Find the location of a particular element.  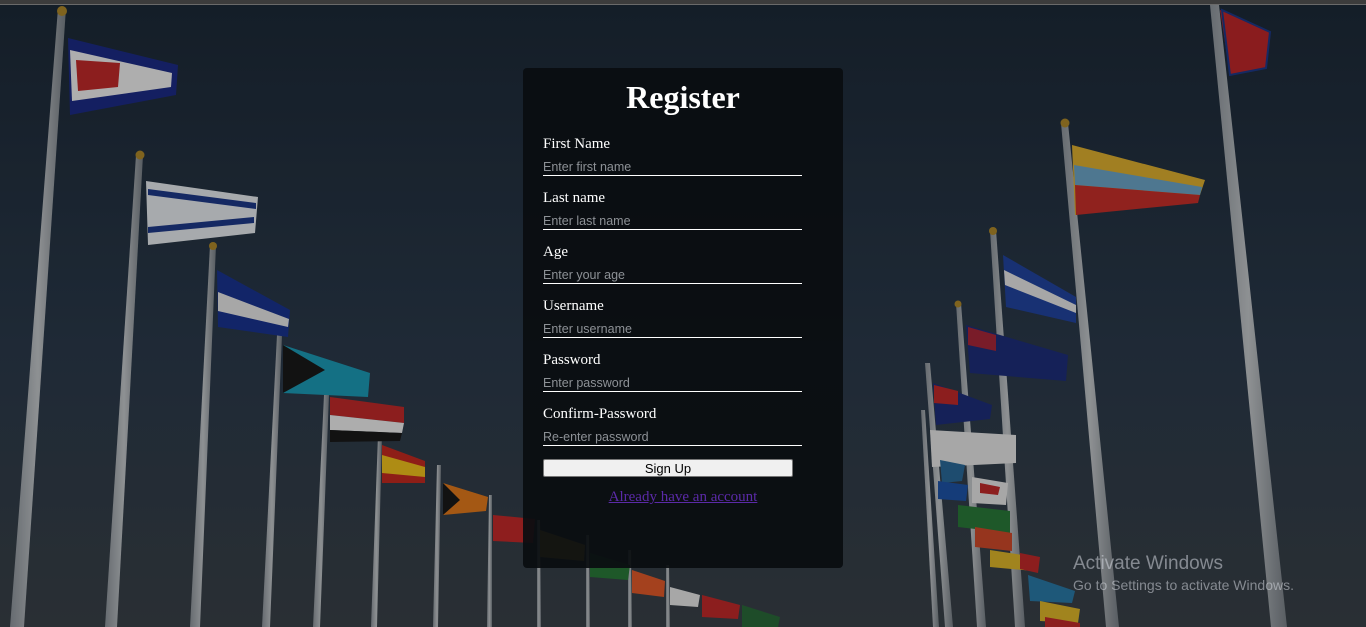

username-input is located at coordinates (672, 329).